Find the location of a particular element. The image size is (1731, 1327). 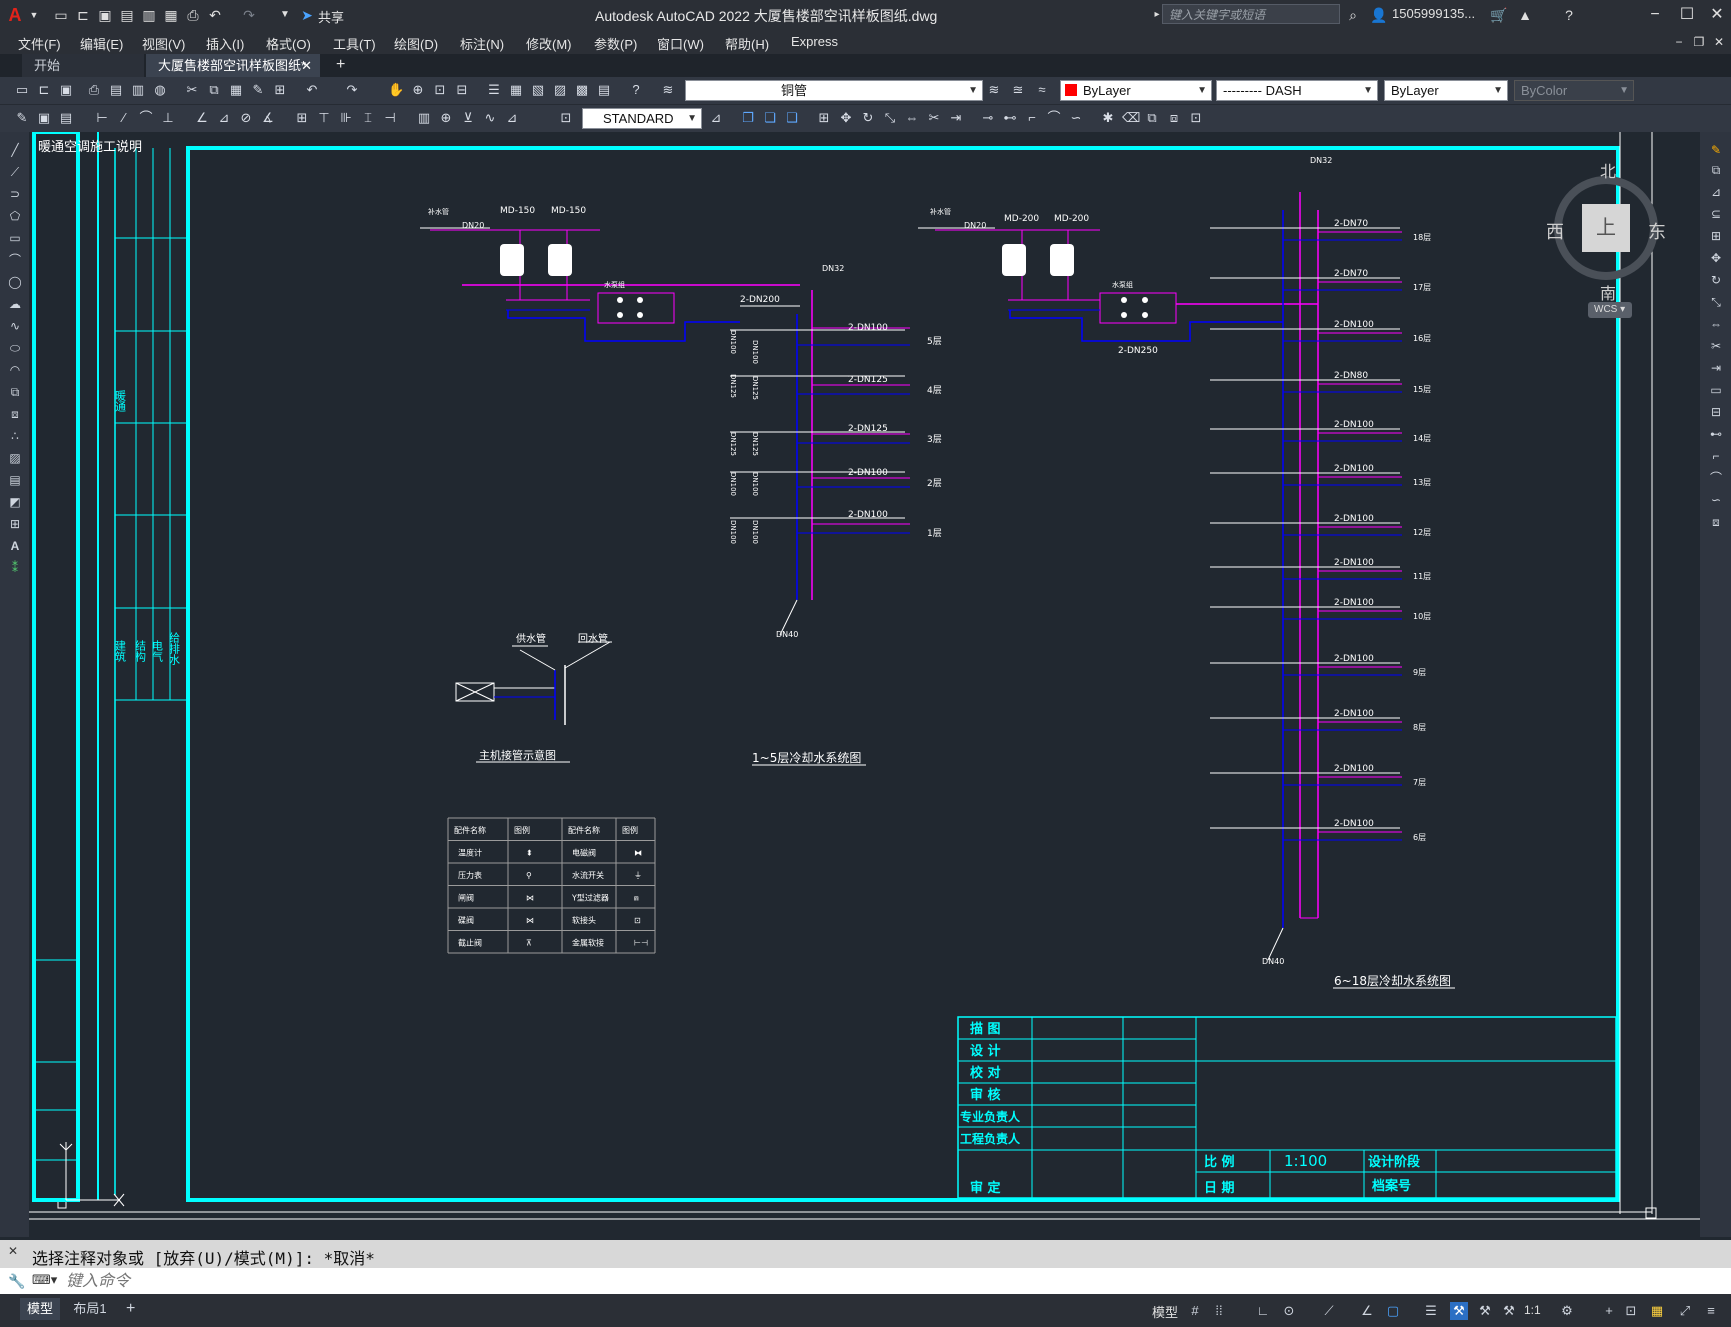

open-web-icon: ▥ is located at coordinates (149, 15).